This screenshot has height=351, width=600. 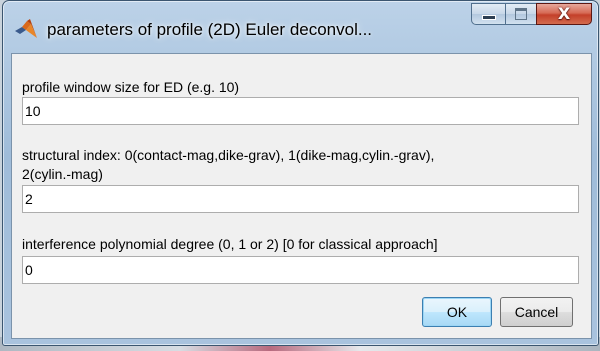 I want to click on close-icon: X, so click(x=564, y=13).